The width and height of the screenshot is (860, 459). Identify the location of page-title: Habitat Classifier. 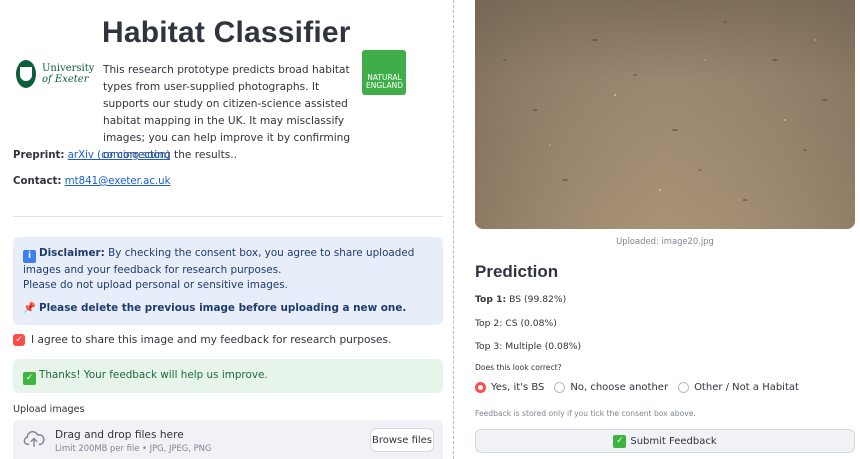
(226, 32).